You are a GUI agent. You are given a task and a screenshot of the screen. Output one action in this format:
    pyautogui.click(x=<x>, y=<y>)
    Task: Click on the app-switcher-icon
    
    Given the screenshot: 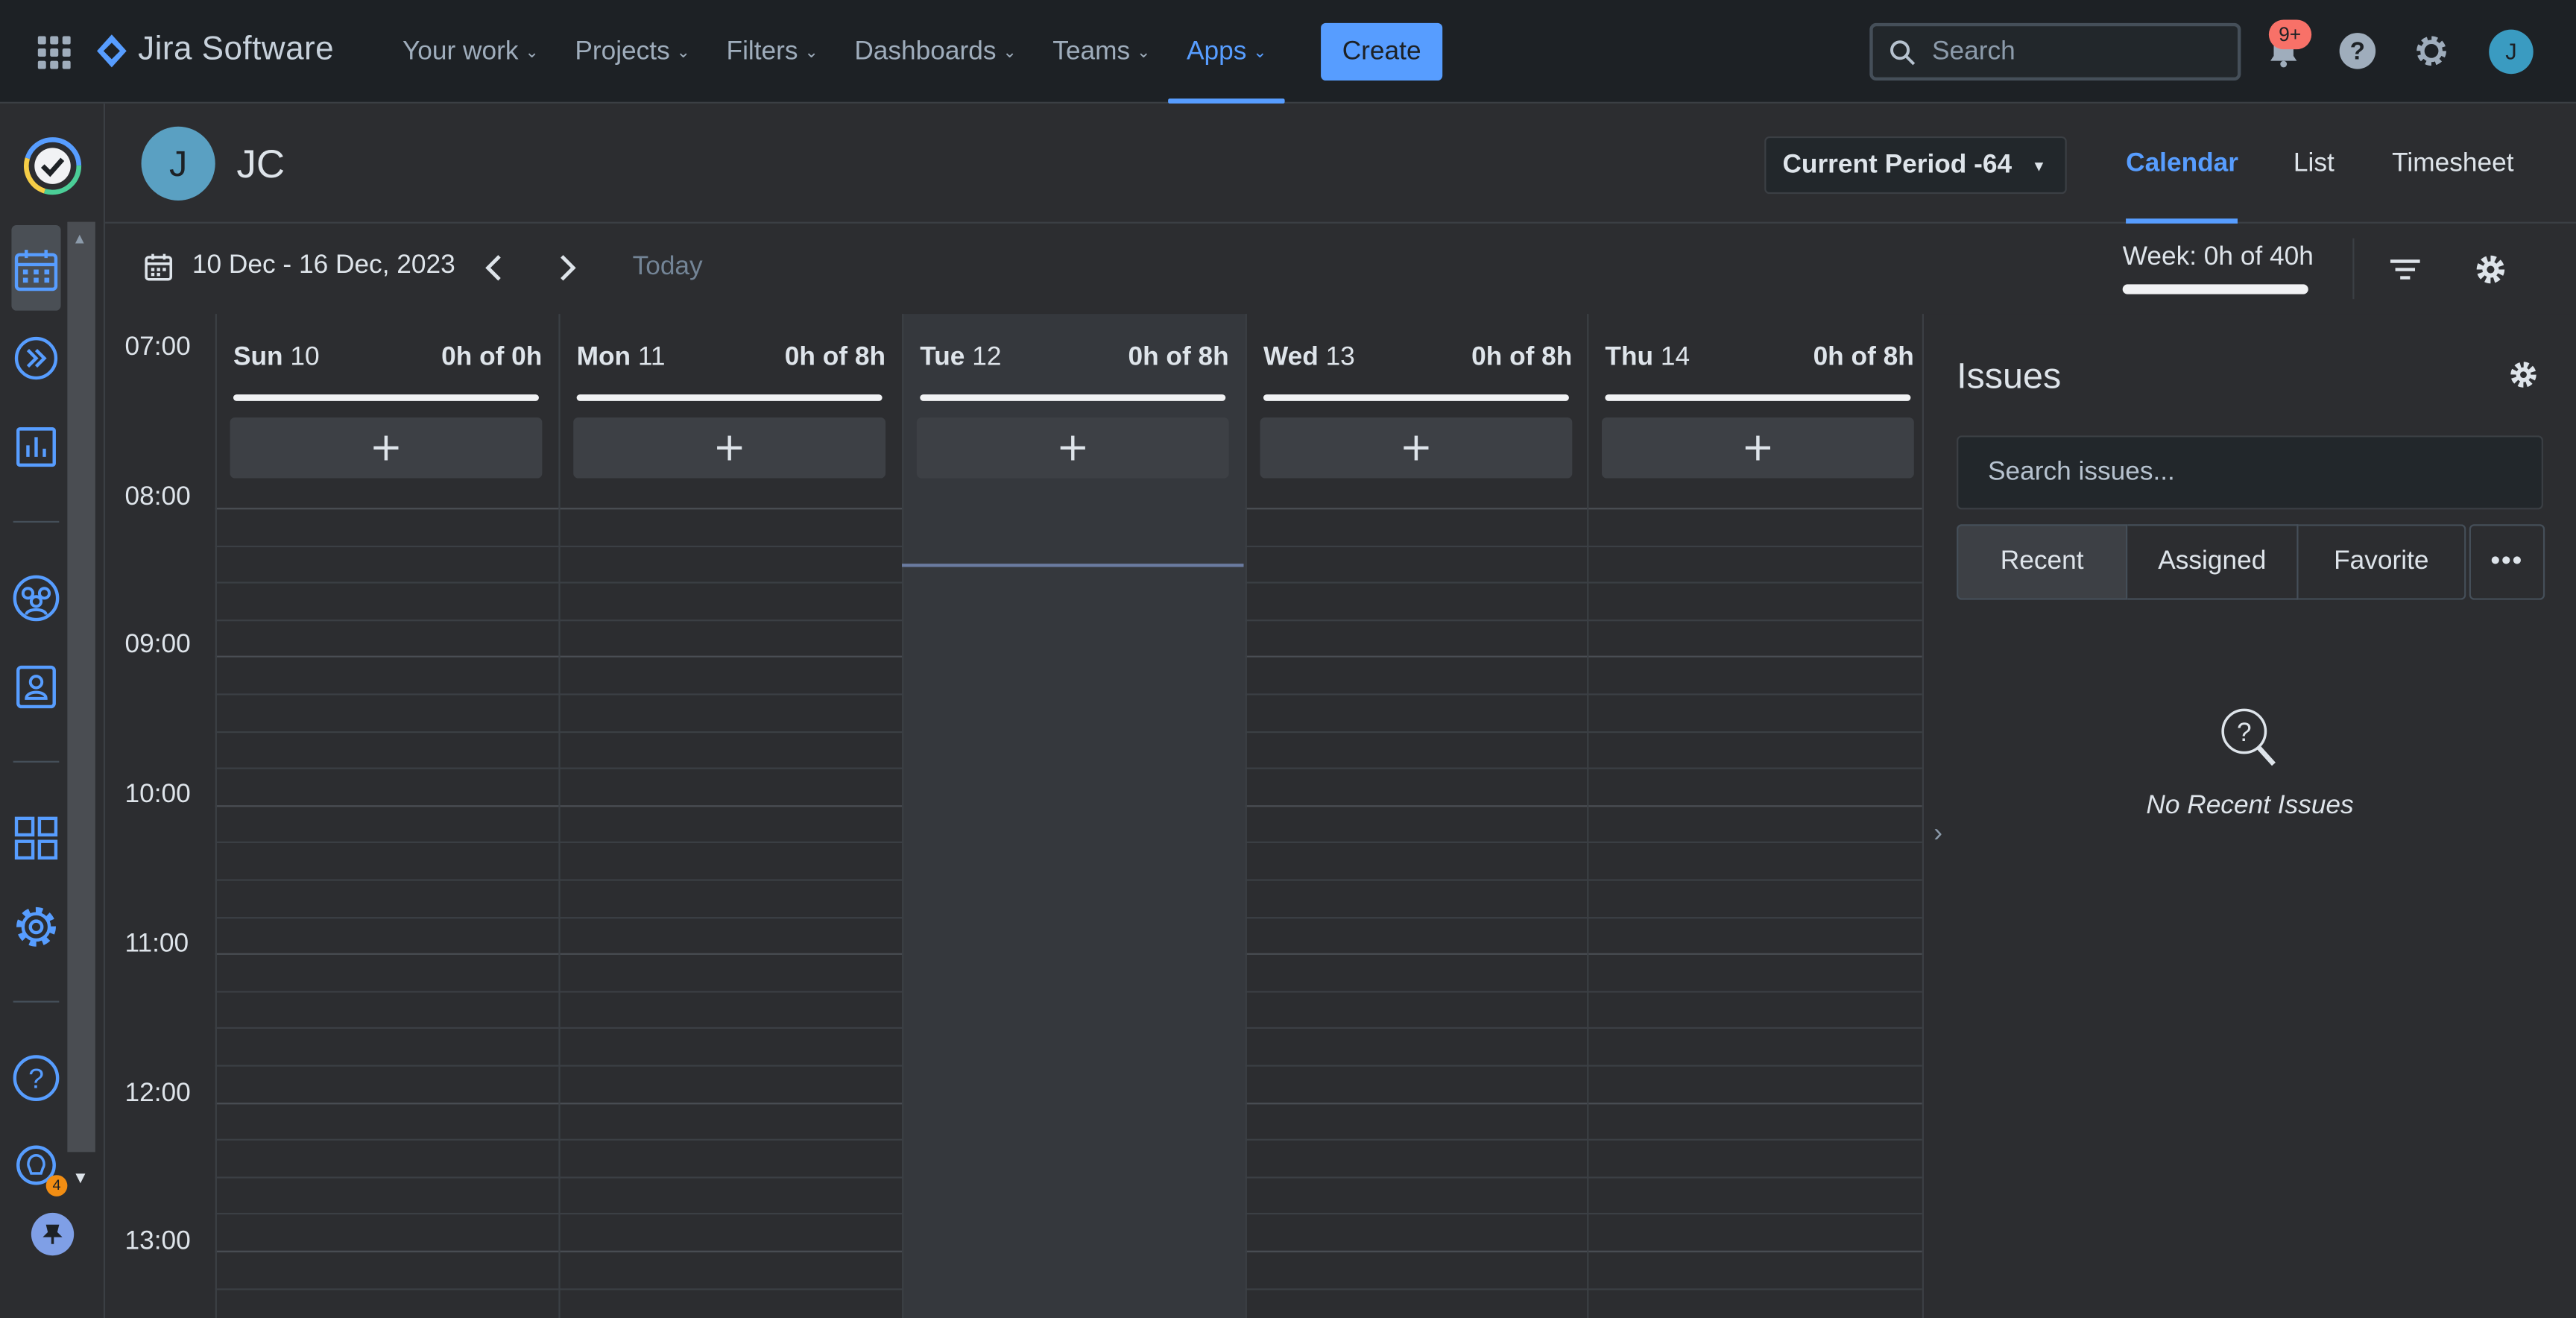 What is the action you would take?
    pyautogui.click(x=54, y=53)
    